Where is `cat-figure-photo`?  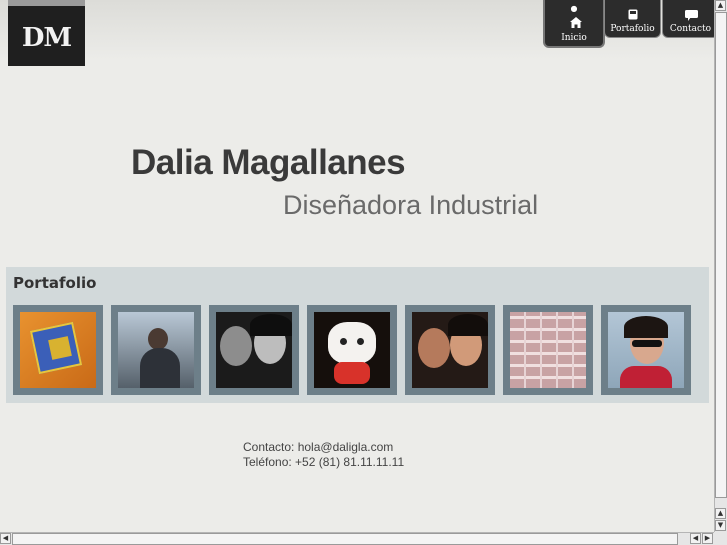
cat-figure-photo is located at coordinates (352, 350).